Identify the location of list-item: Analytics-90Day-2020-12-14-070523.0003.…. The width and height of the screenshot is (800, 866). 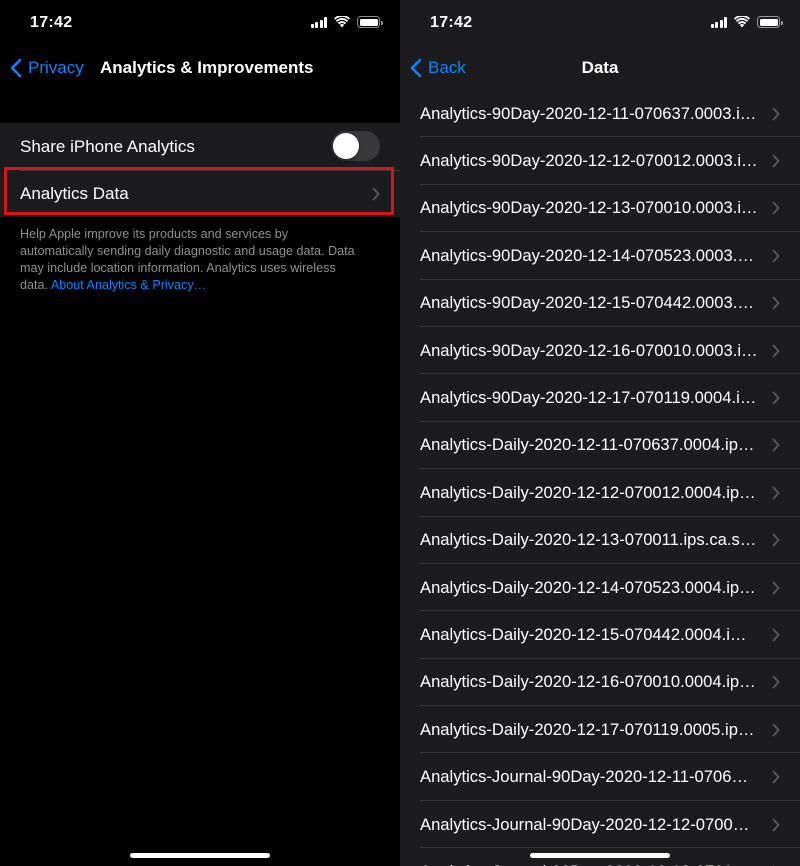
(600, 256).